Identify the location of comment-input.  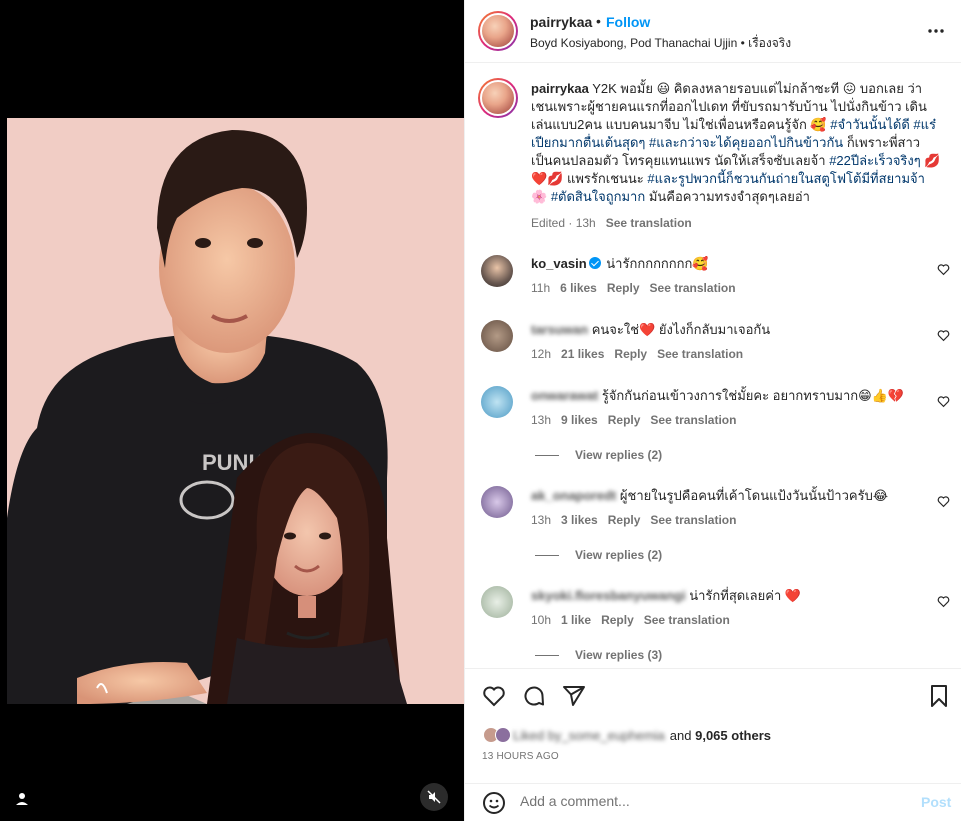
(710, 801).